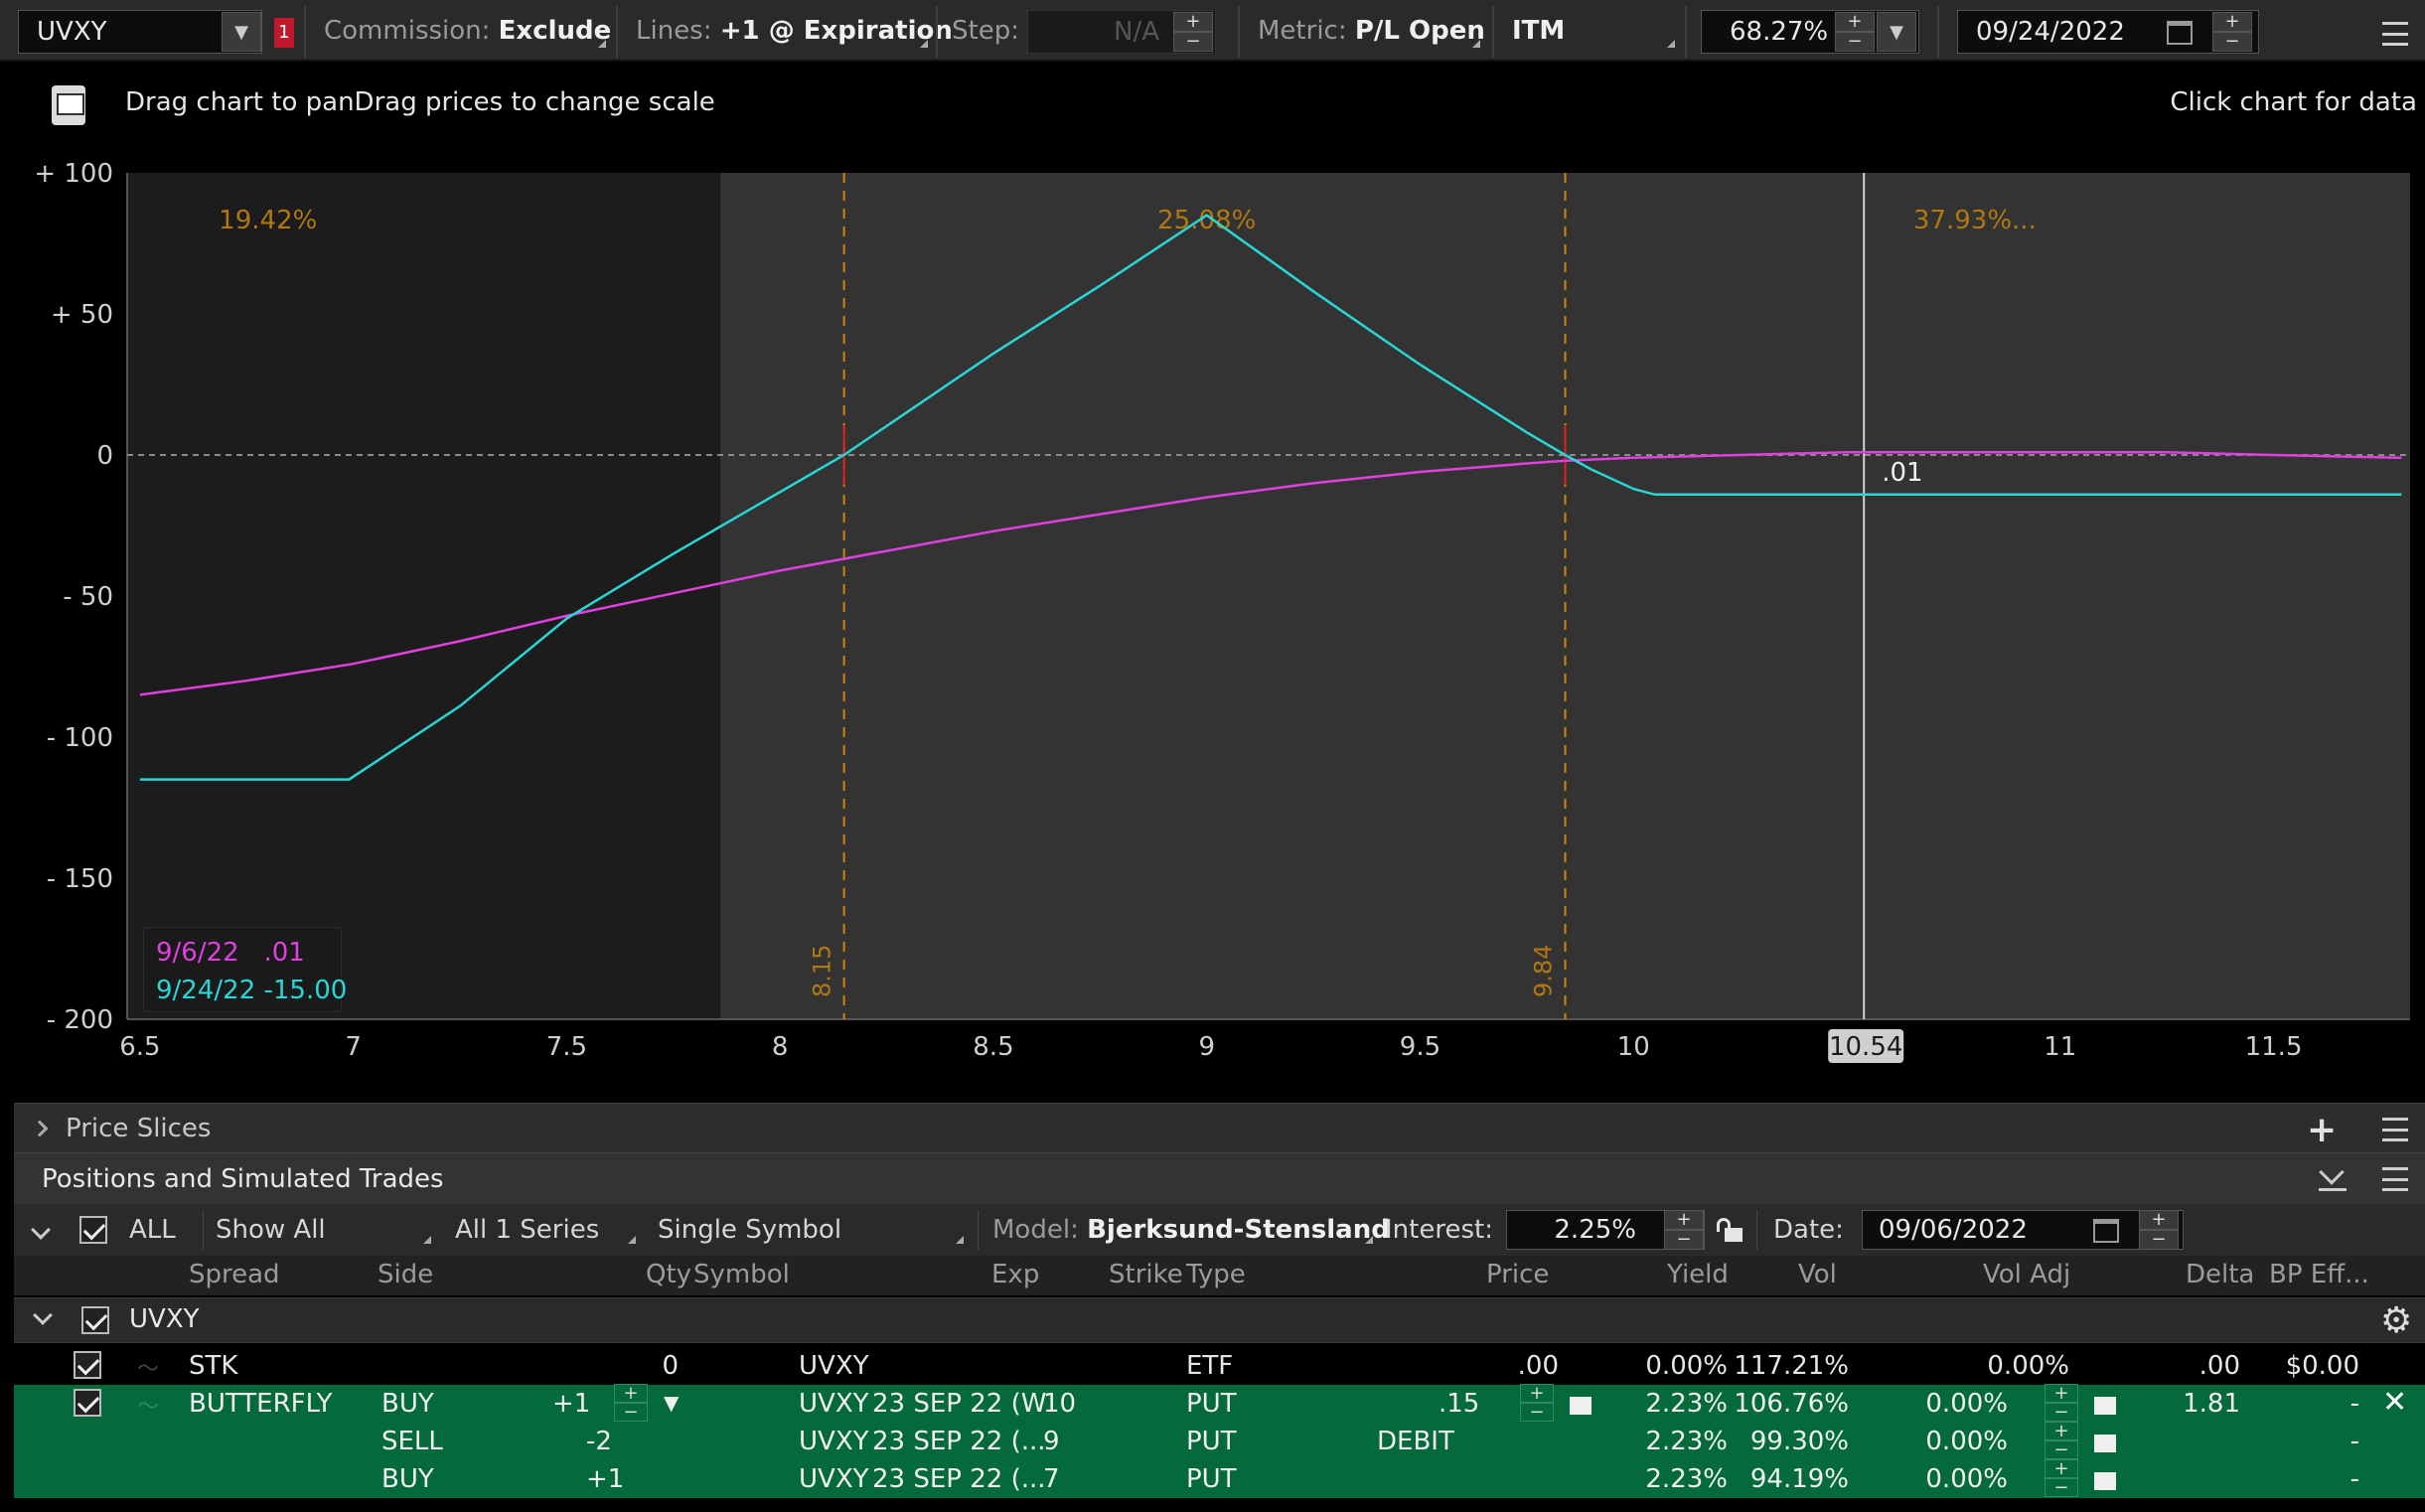  Describe the element at coordinates (2333, 1175) in the screenshot. I see `collapse-icon` at that location.